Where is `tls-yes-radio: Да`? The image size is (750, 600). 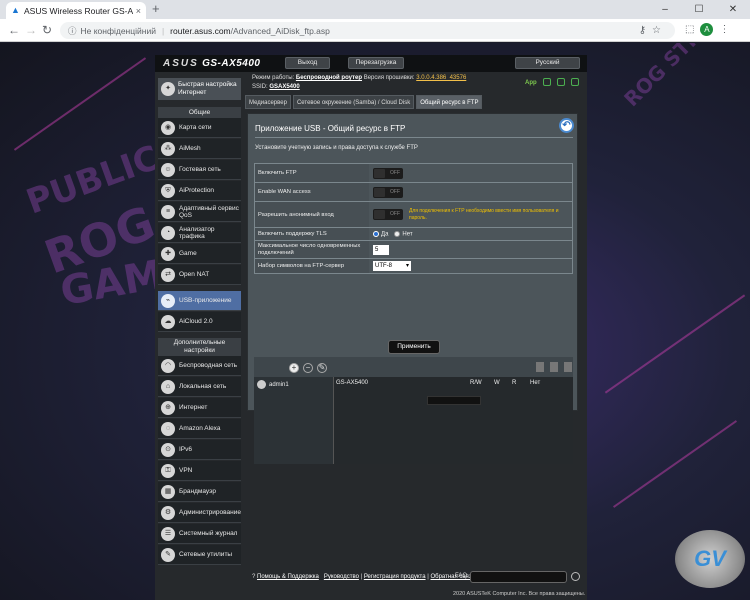
tls-yes-radio: Да is located at coordinates (380, 233).